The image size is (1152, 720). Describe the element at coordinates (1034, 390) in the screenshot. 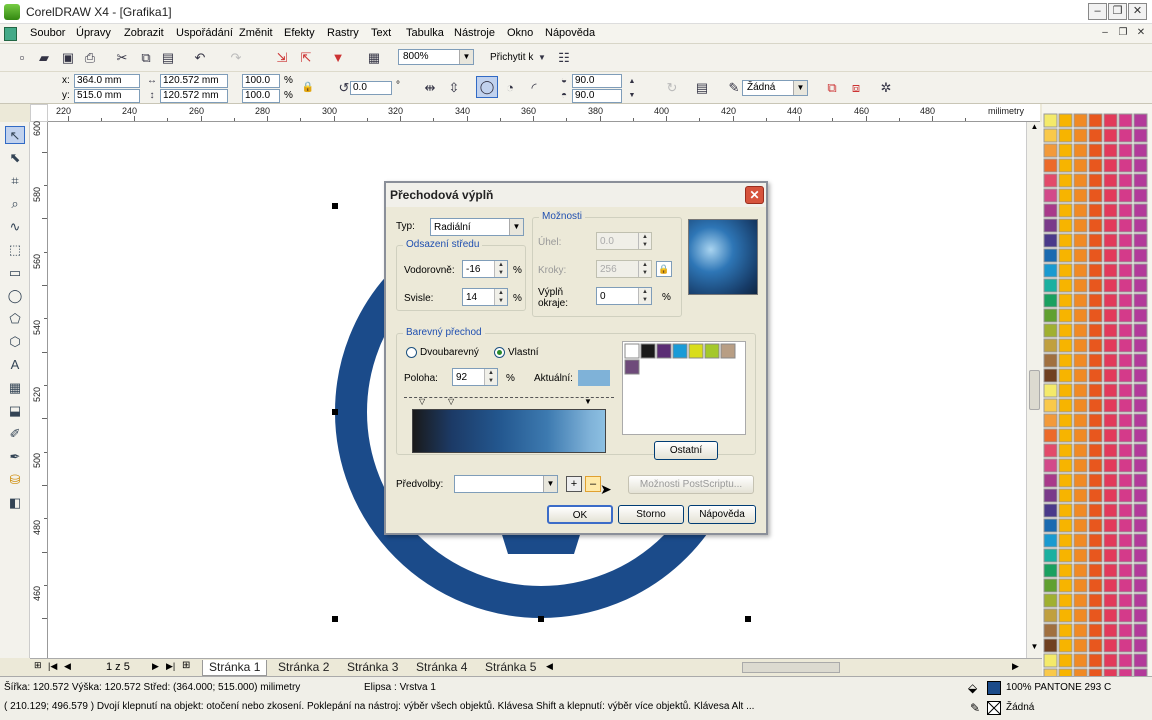

I see `scroll-thumb` at that location.